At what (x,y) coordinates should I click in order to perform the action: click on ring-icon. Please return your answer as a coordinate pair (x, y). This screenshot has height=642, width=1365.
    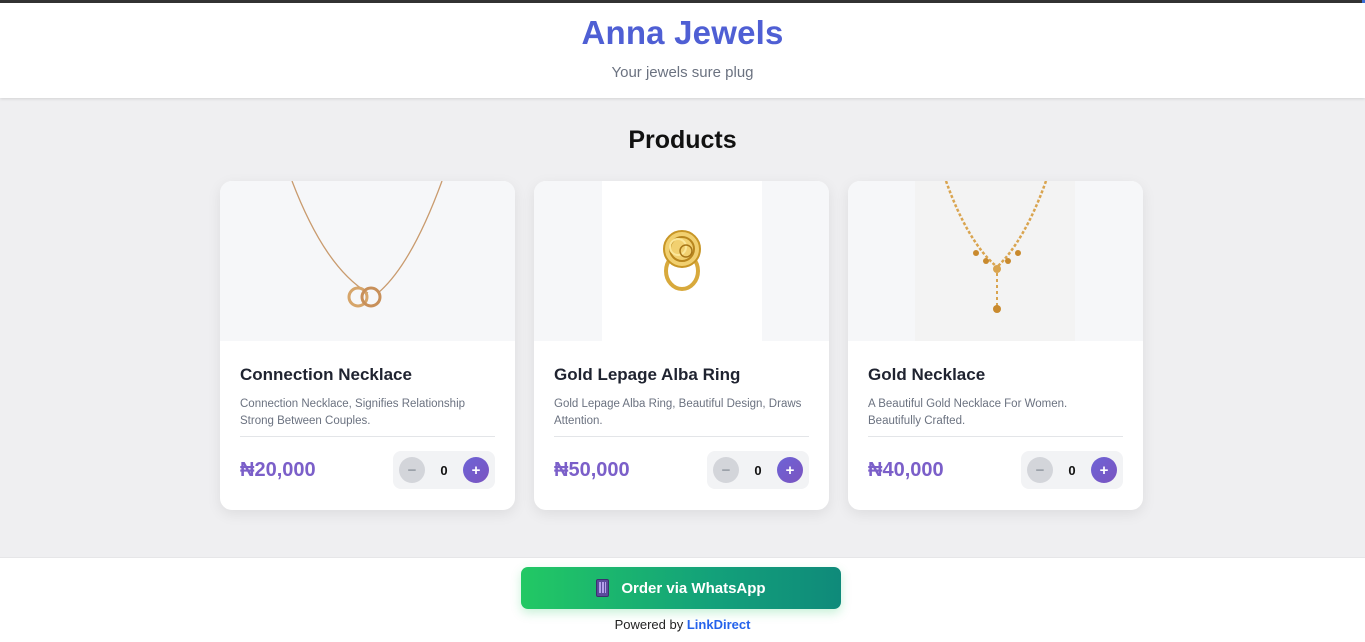
    Looking at the image, I should click on (681, 260).